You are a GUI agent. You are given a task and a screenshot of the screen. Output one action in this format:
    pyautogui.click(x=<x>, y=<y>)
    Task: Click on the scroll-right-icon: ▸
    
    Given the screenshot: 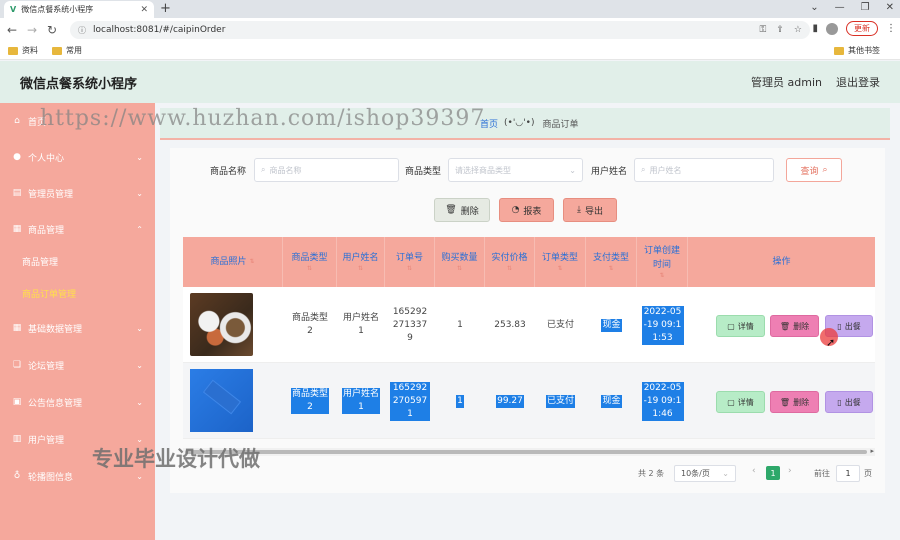 What is the action you would take?
    pyautogui.click(x=872, y=451)
    